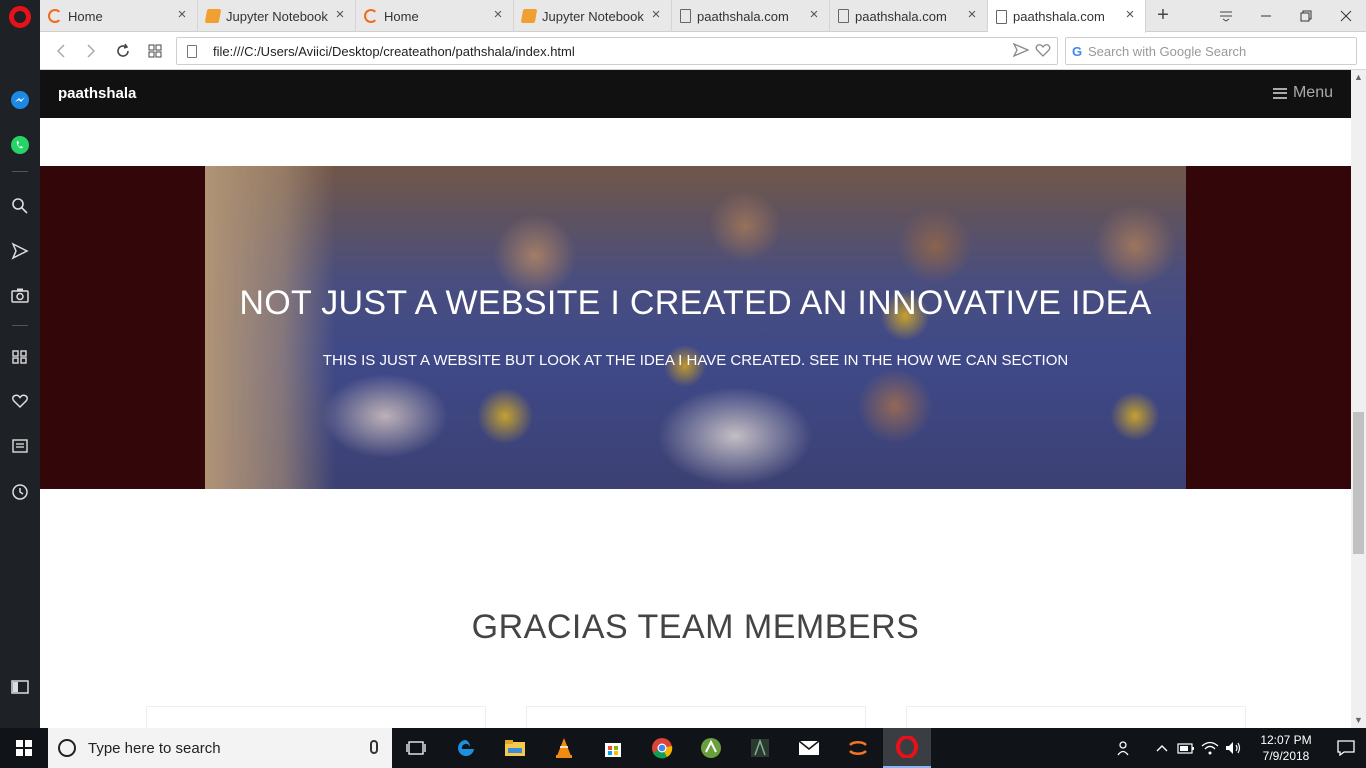 This screenshot has width=1366, height=768. I want to click on send-icon, so click(20, 251).